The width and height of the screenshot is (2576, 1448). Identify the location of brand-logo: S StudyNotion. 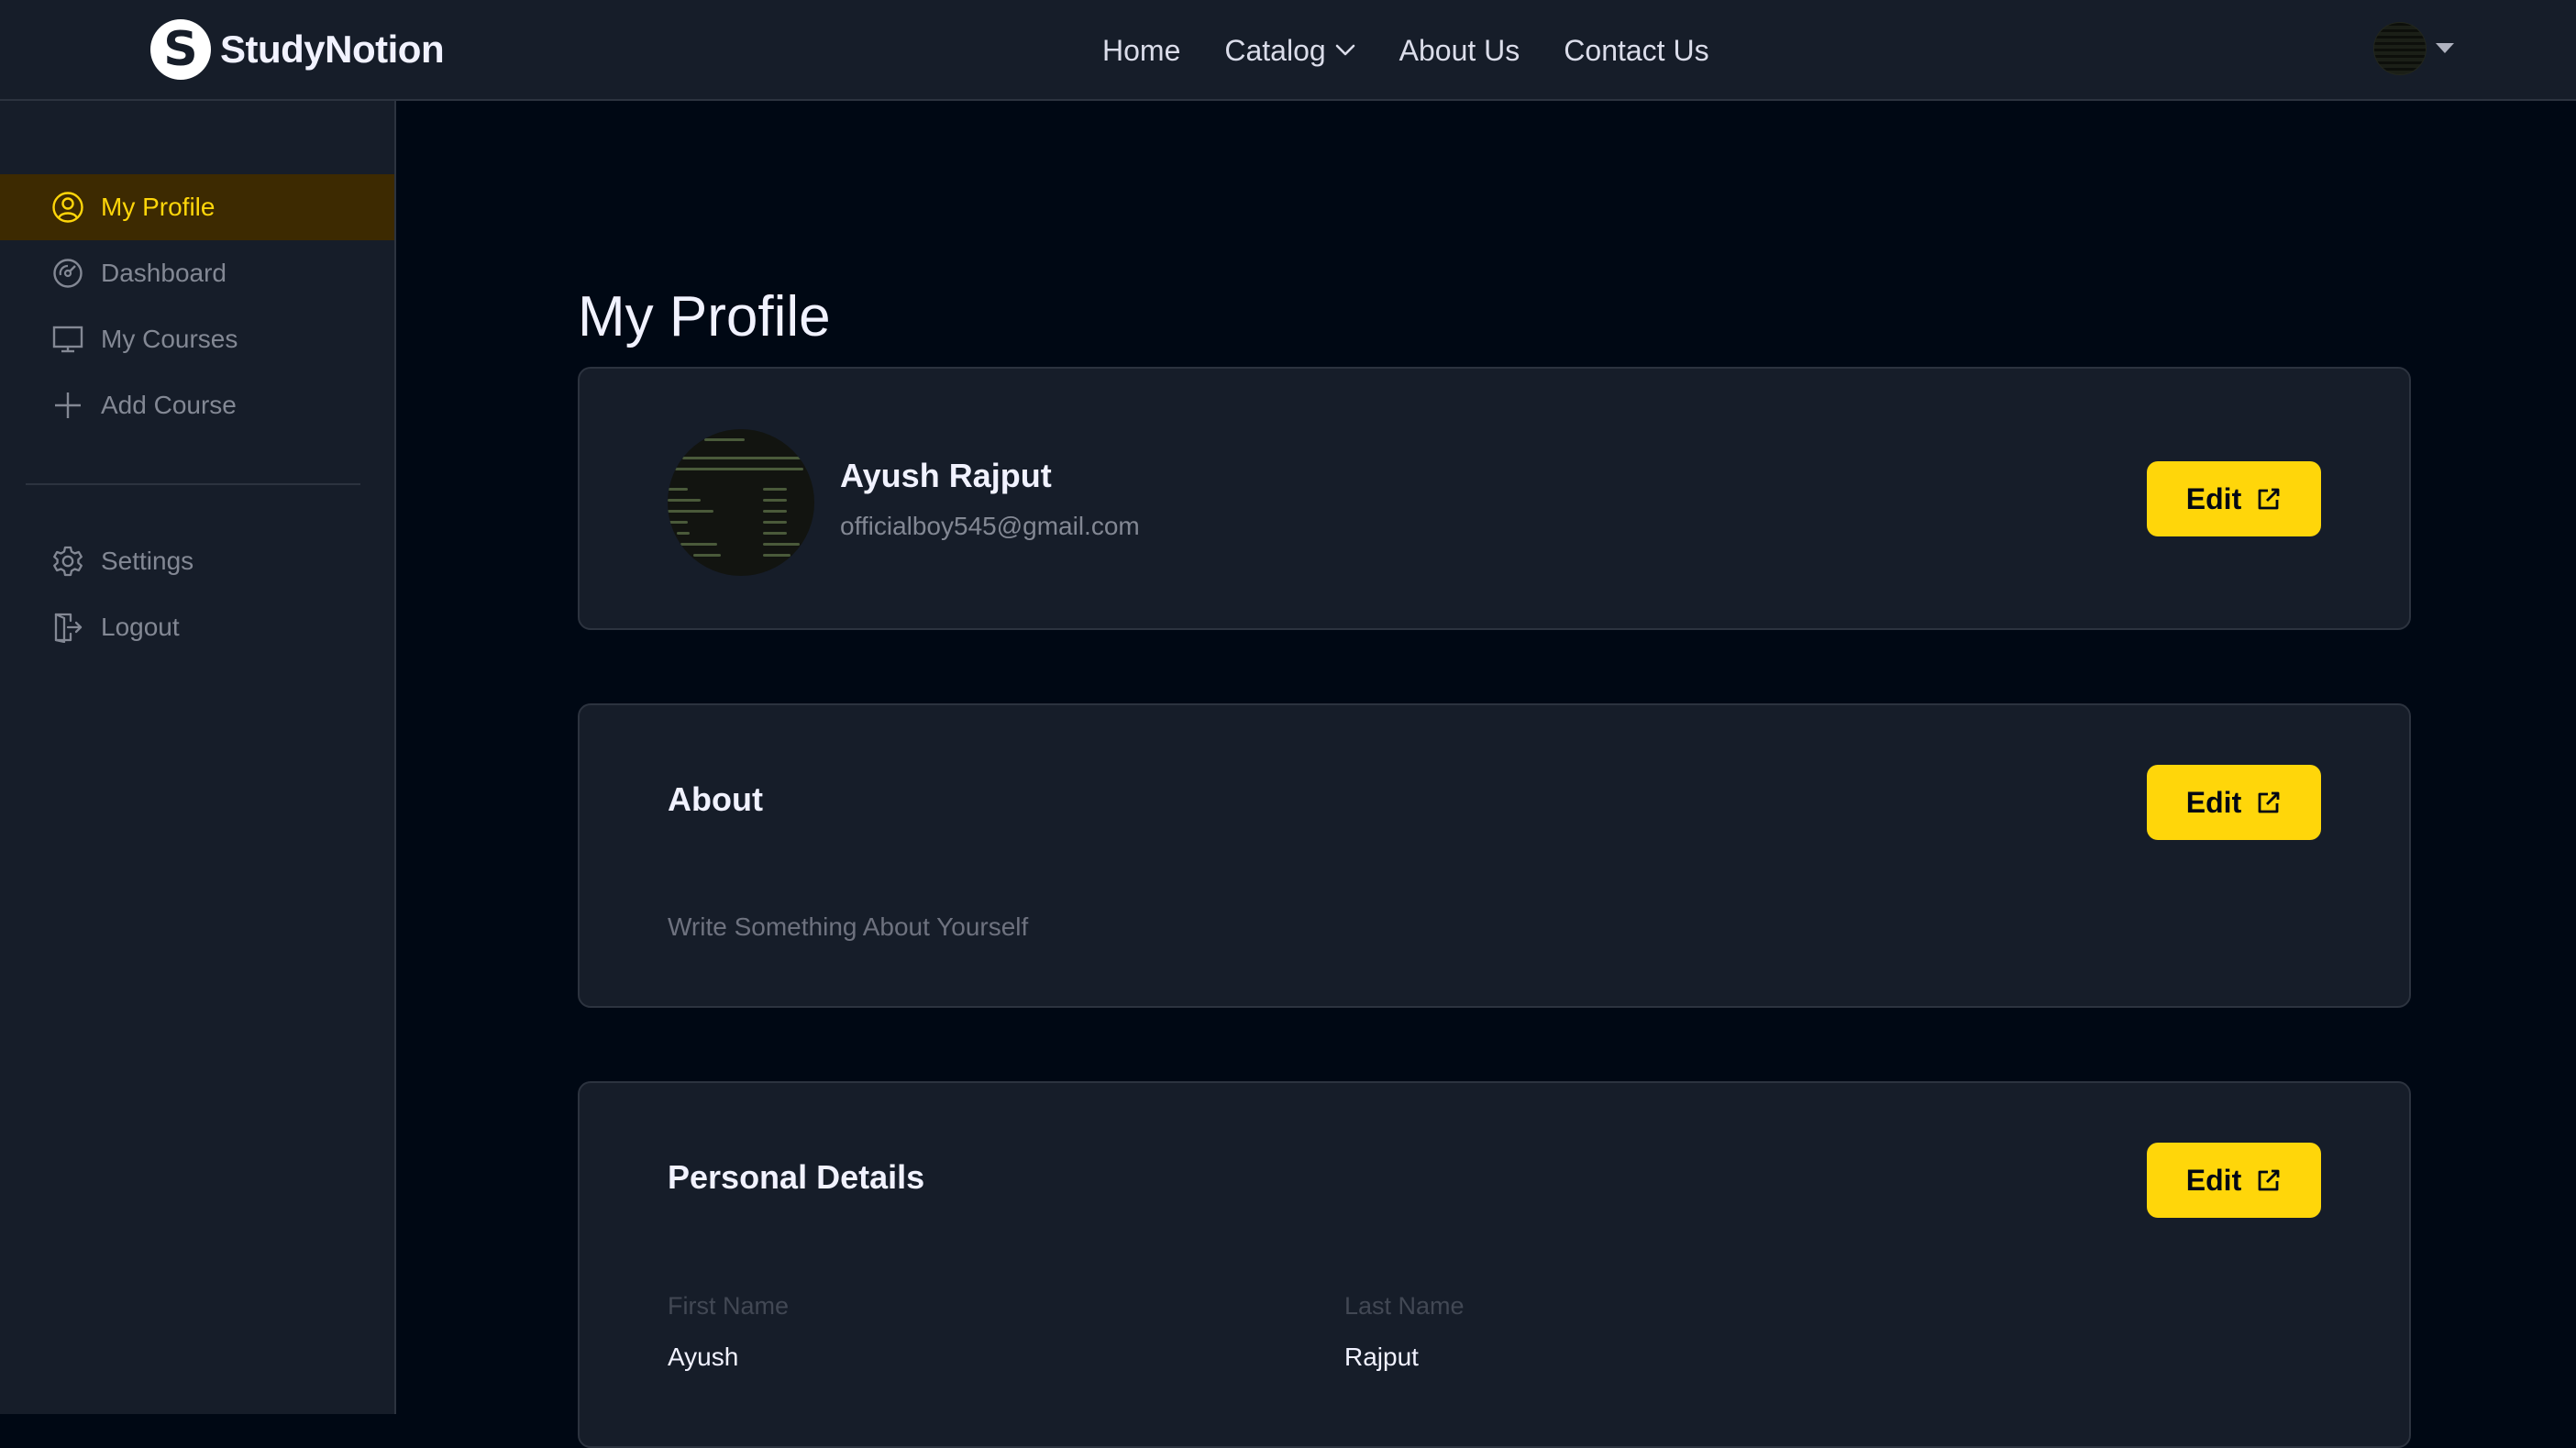
(297, 49).